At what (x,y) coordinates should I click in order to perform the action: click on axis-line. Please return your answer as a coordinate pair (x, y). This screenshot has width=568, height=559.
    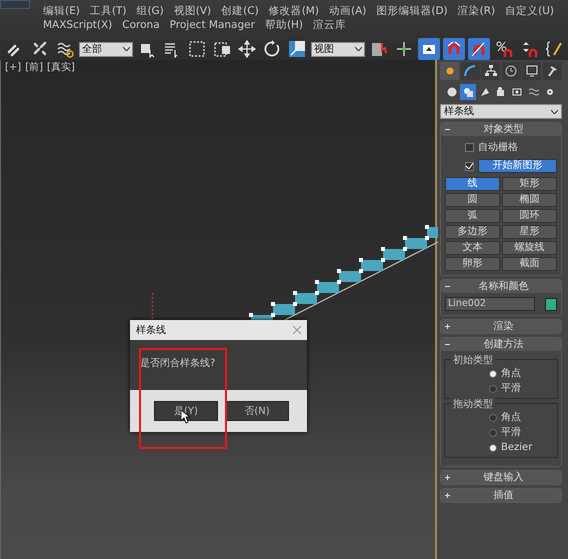
    Looking at the image, I should click on (152, 307).